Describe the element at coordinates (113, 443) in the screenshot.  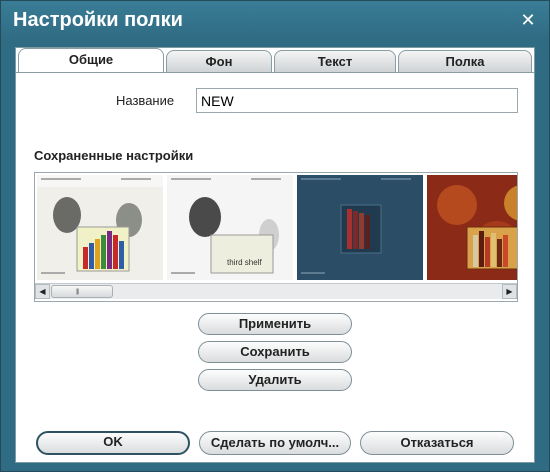
I see `ok-button: OK` at that location.